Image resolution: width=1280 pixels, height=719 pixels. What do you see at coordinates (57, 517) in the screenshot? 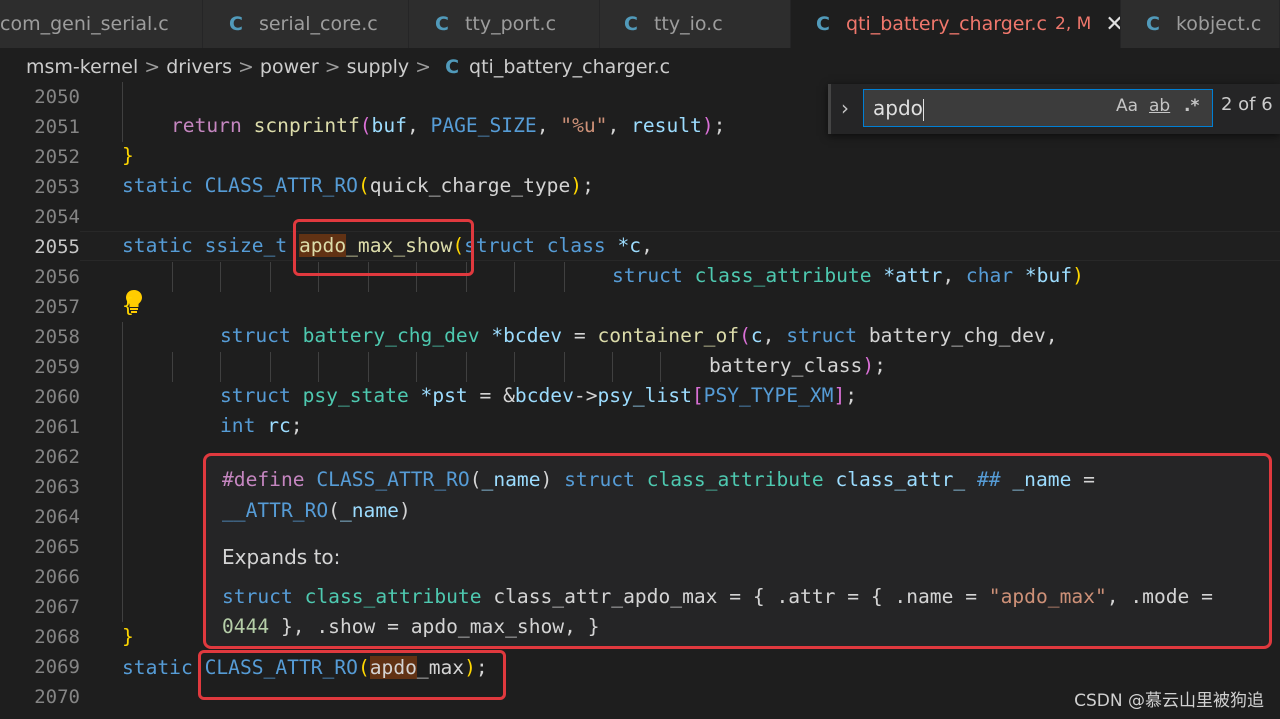
I see `line-number: 2064` at bounding box center [57, 517].